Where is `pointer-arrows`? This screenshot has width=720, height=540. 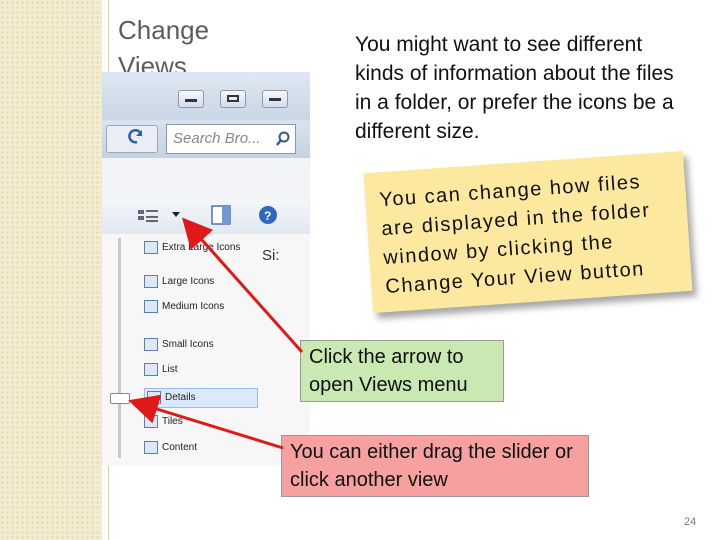
pointer-arrows is located at coordinates (216, 333).